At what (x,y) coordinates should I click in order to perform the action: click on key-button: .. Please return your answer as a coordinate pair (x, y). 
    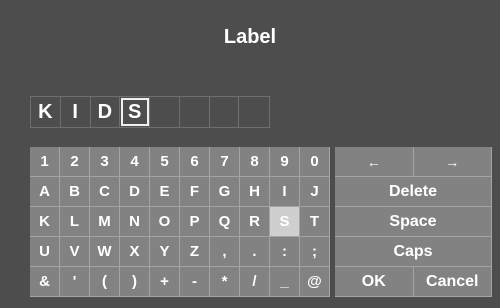
    Looking at the image, I should click on (255, 252).